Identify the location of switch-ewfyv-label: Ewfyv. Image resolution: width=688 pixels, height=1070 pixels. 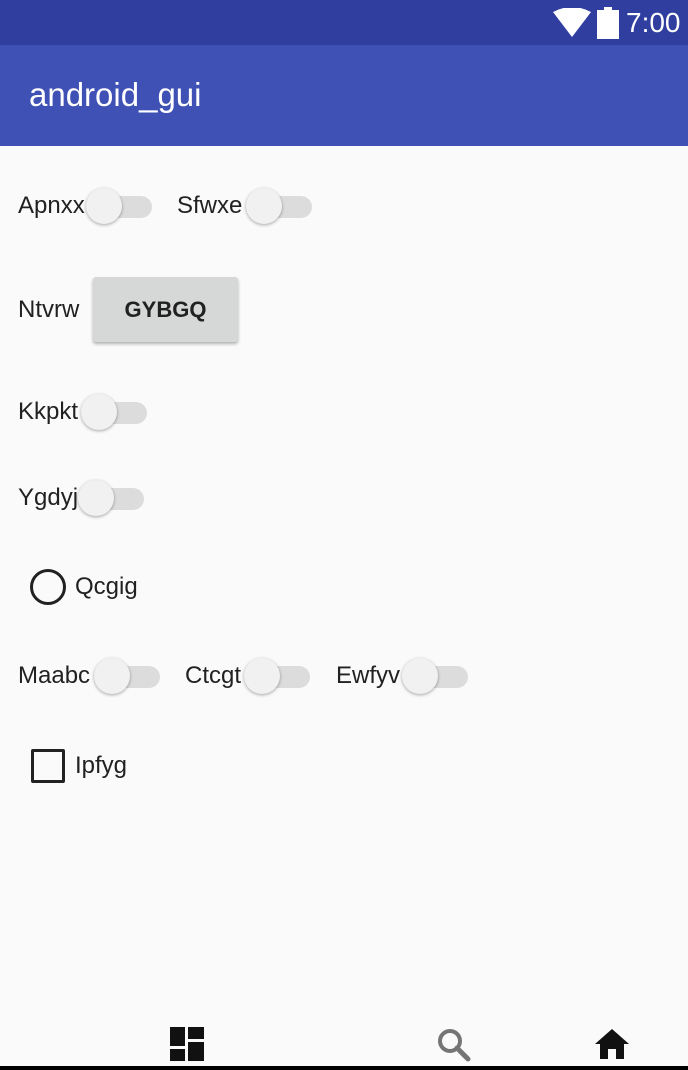
(368, 675).